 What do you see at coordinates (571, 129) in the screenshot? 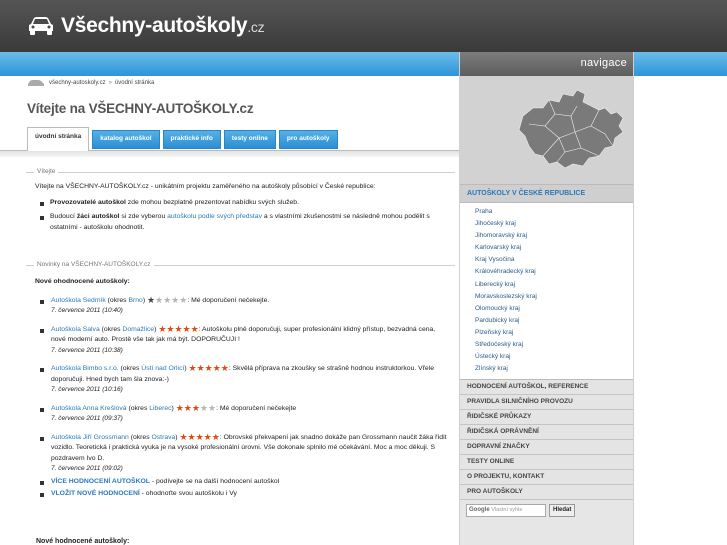
I see `czech-republic-map-icon` at bounding box center [571, 129].